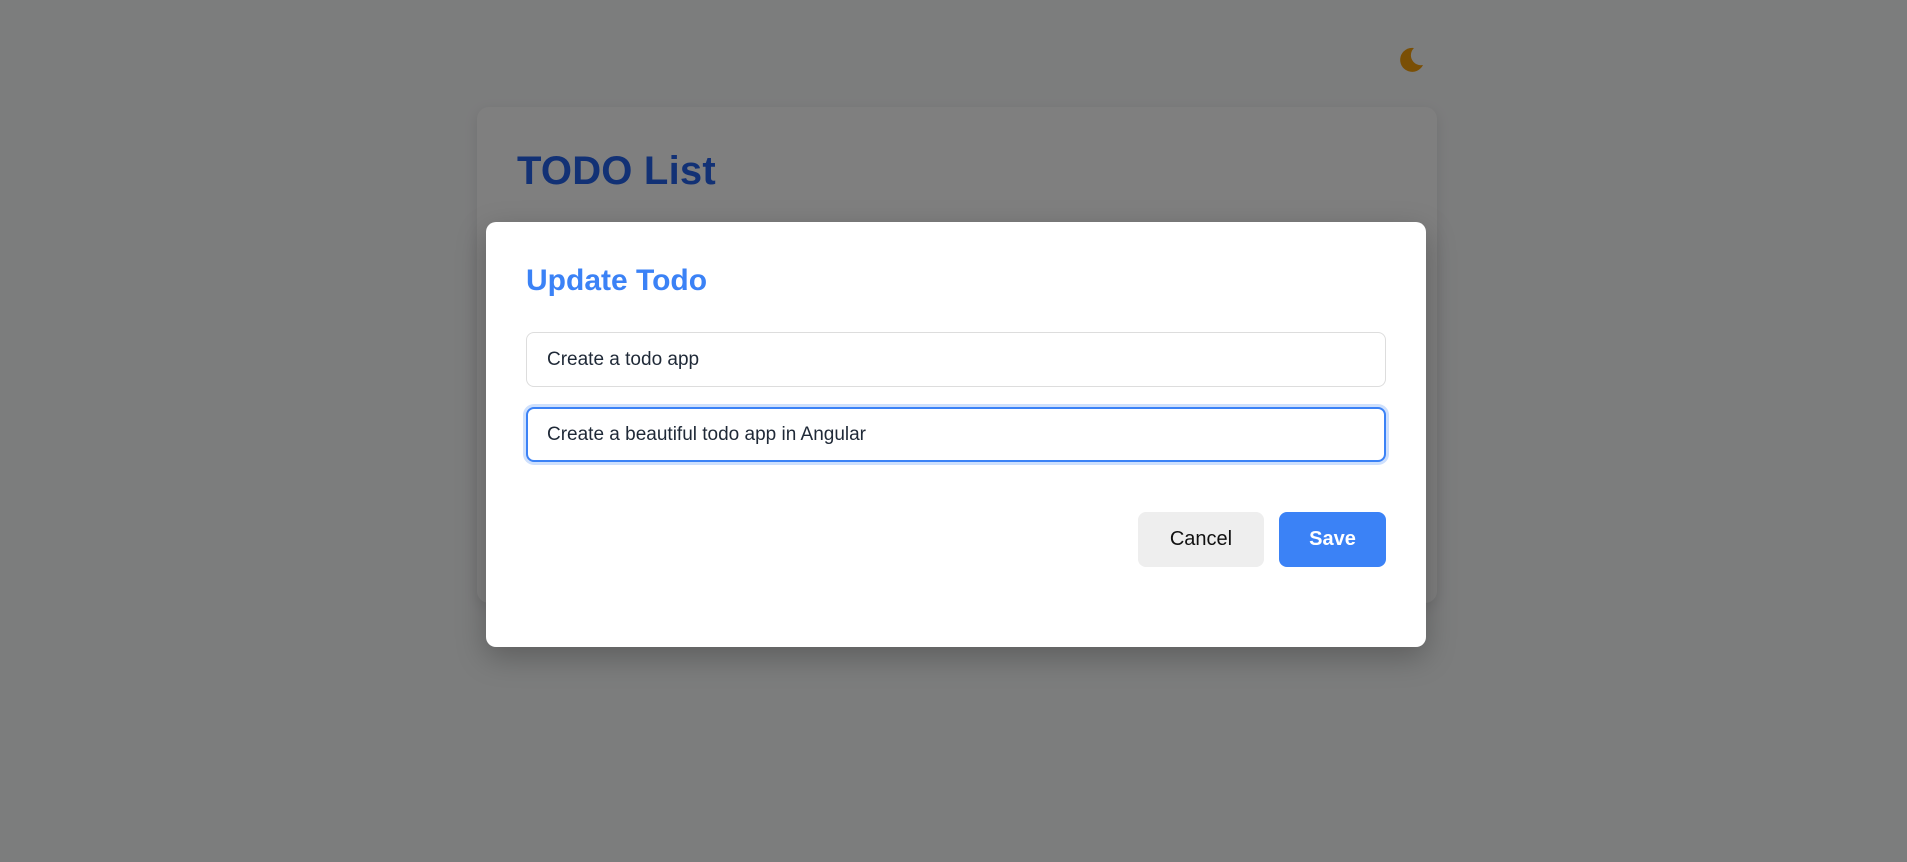  What do you see at coordinates (956, 359) in the screenshot?
I see `todo-title-input` at bounding box center [956, 359].